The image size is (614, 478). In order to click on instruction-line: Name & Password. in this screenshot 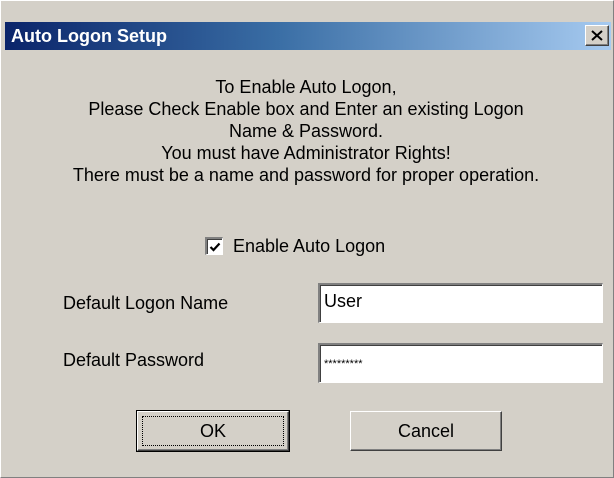, I will do `click(306, 131)`.